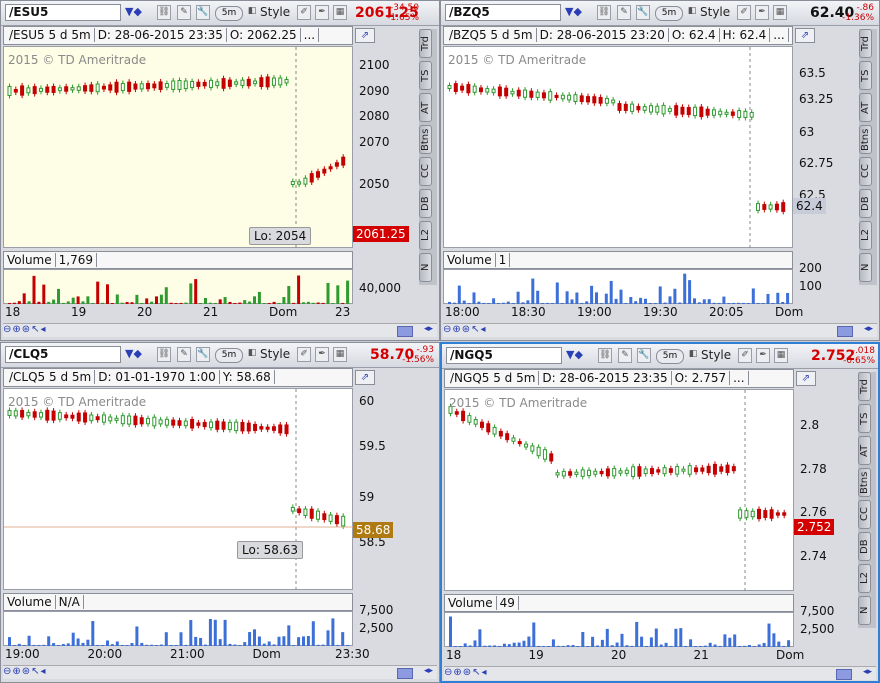 This screenshot has height=683, width=880. What do you see at coordinates (503, 12) in the screenshot?
I see `symbol-field: /BZQ5` at bounding box center [503, 12].